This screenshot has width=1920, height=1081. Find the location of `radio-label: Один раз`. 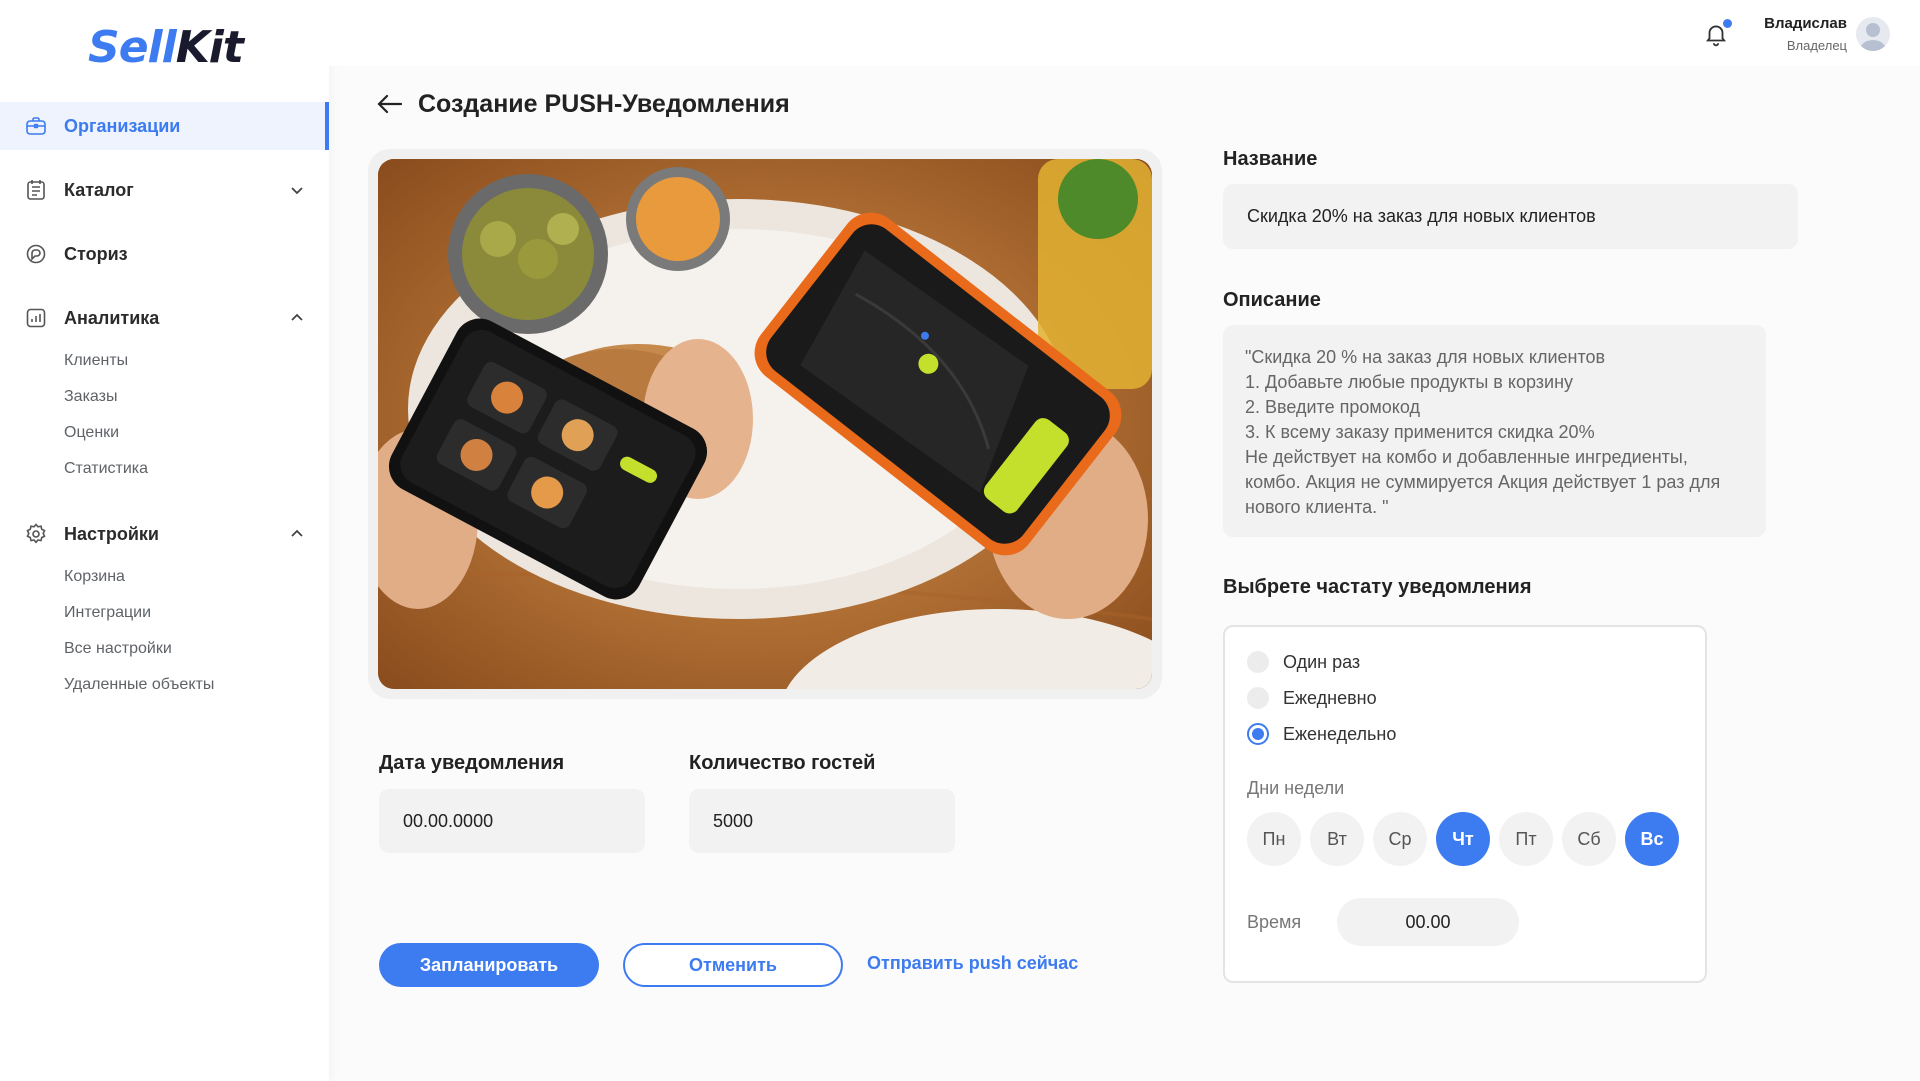

radio-label: Один раз is located at coordinates (1322, 661).